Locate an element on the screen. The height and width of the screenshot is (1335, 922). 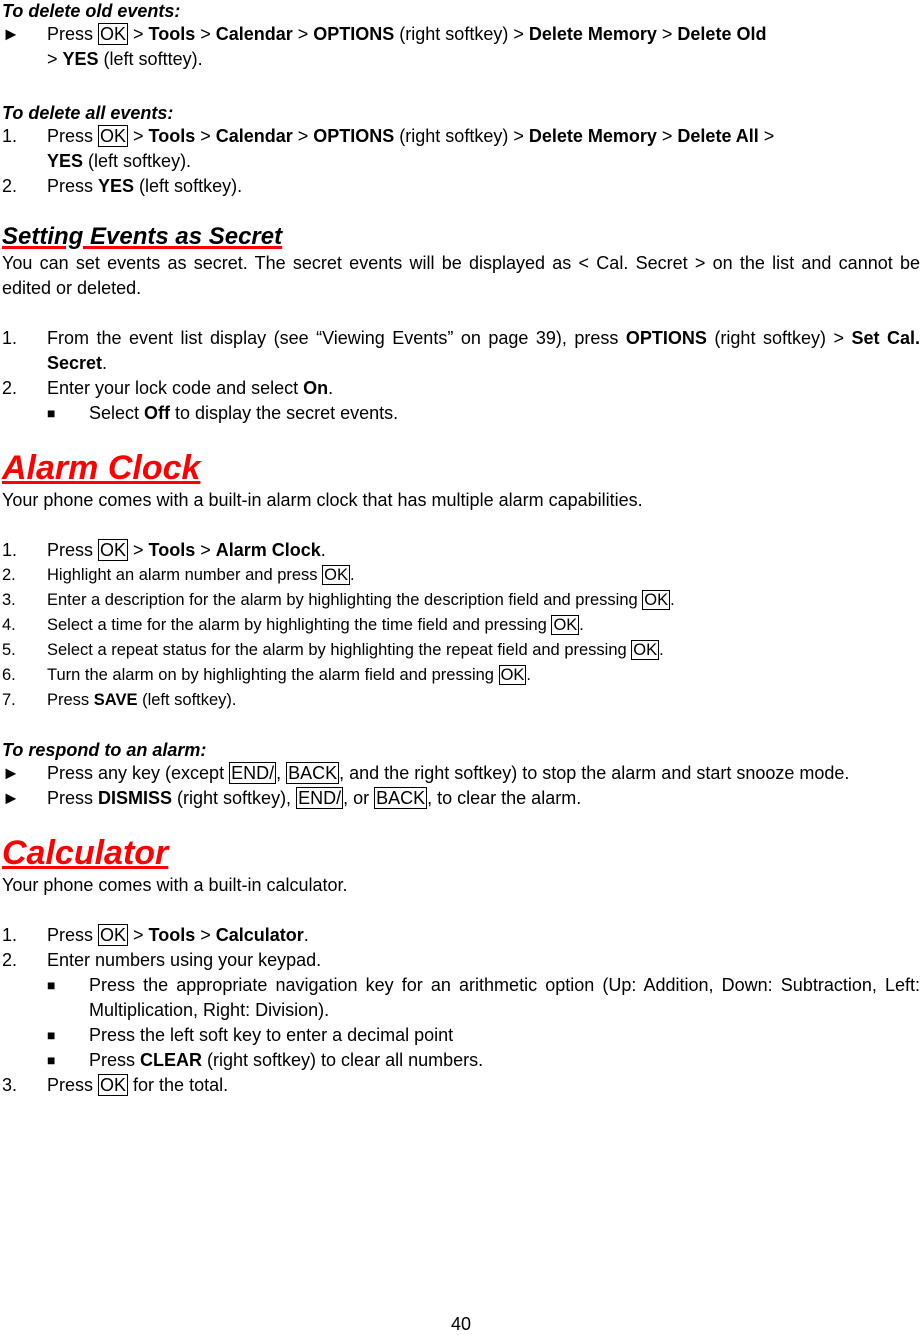
page-number: 40 is located at coordinates (461, 1324).